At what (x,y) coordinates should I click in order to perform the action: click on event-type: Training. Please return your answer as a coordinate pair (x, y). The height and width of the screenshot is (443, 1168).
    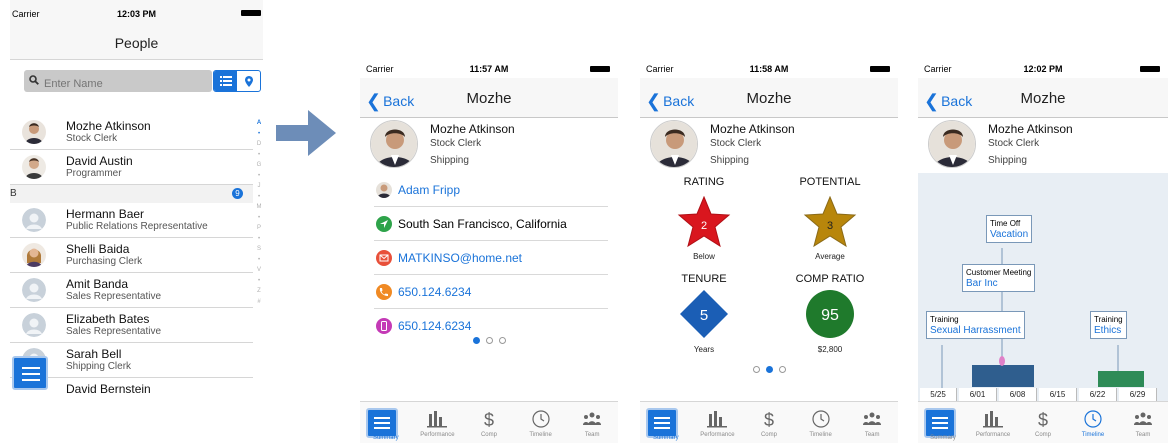
    Looking at the image, I should click on (1108, 319).